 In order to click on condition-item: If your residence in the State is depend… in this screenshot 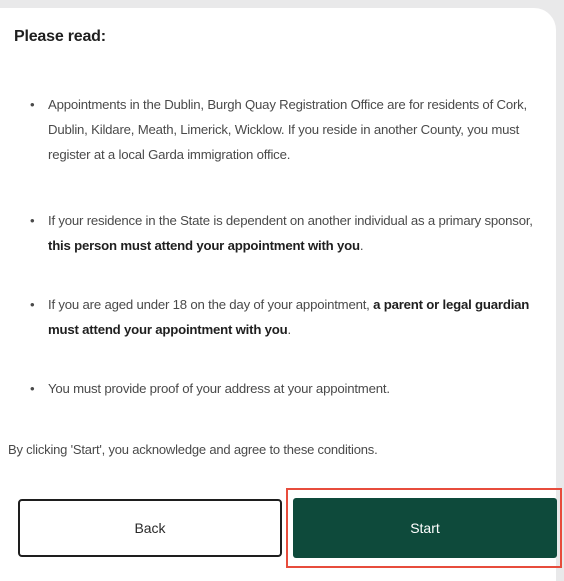, I will do `click(294, 233)`.